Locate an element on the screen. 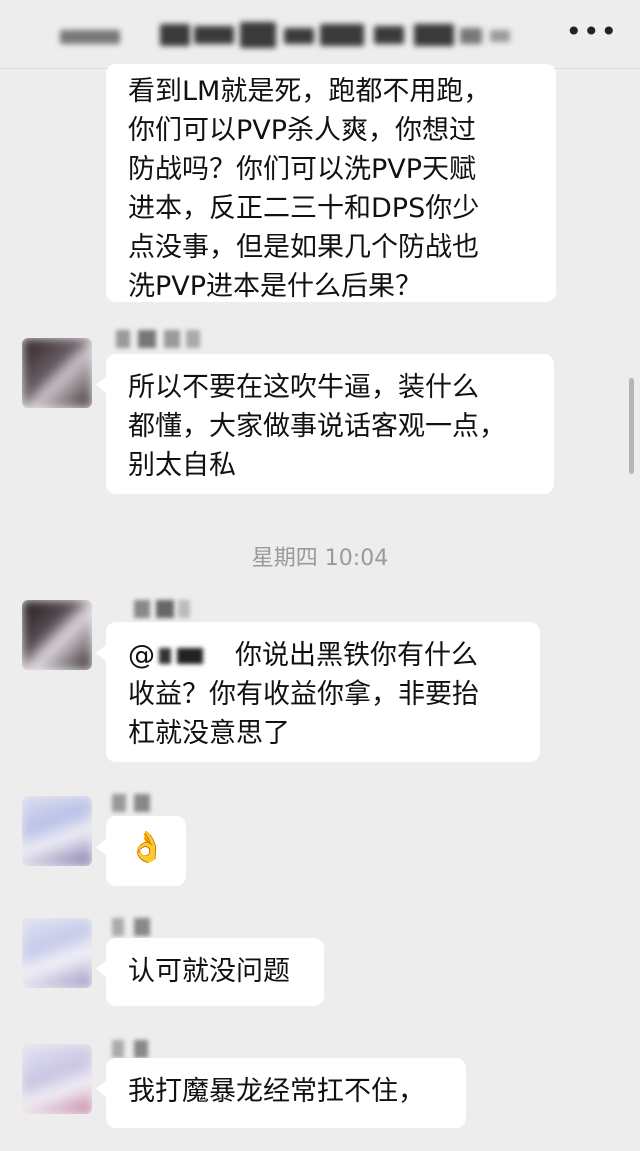  chat-header: ••• is located at coordinates (320, 34).